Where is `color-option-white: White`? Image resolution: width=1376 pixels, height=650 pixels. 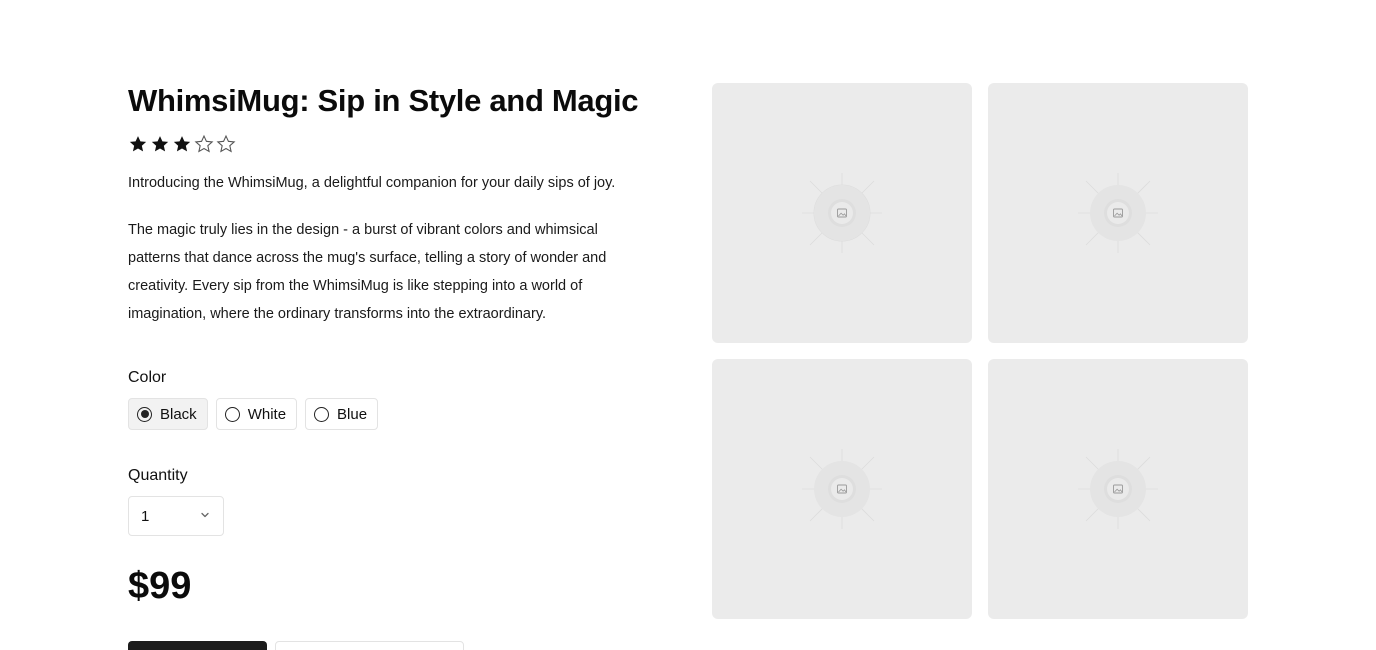 color-option-white: White is located at coordinates (256, 414).